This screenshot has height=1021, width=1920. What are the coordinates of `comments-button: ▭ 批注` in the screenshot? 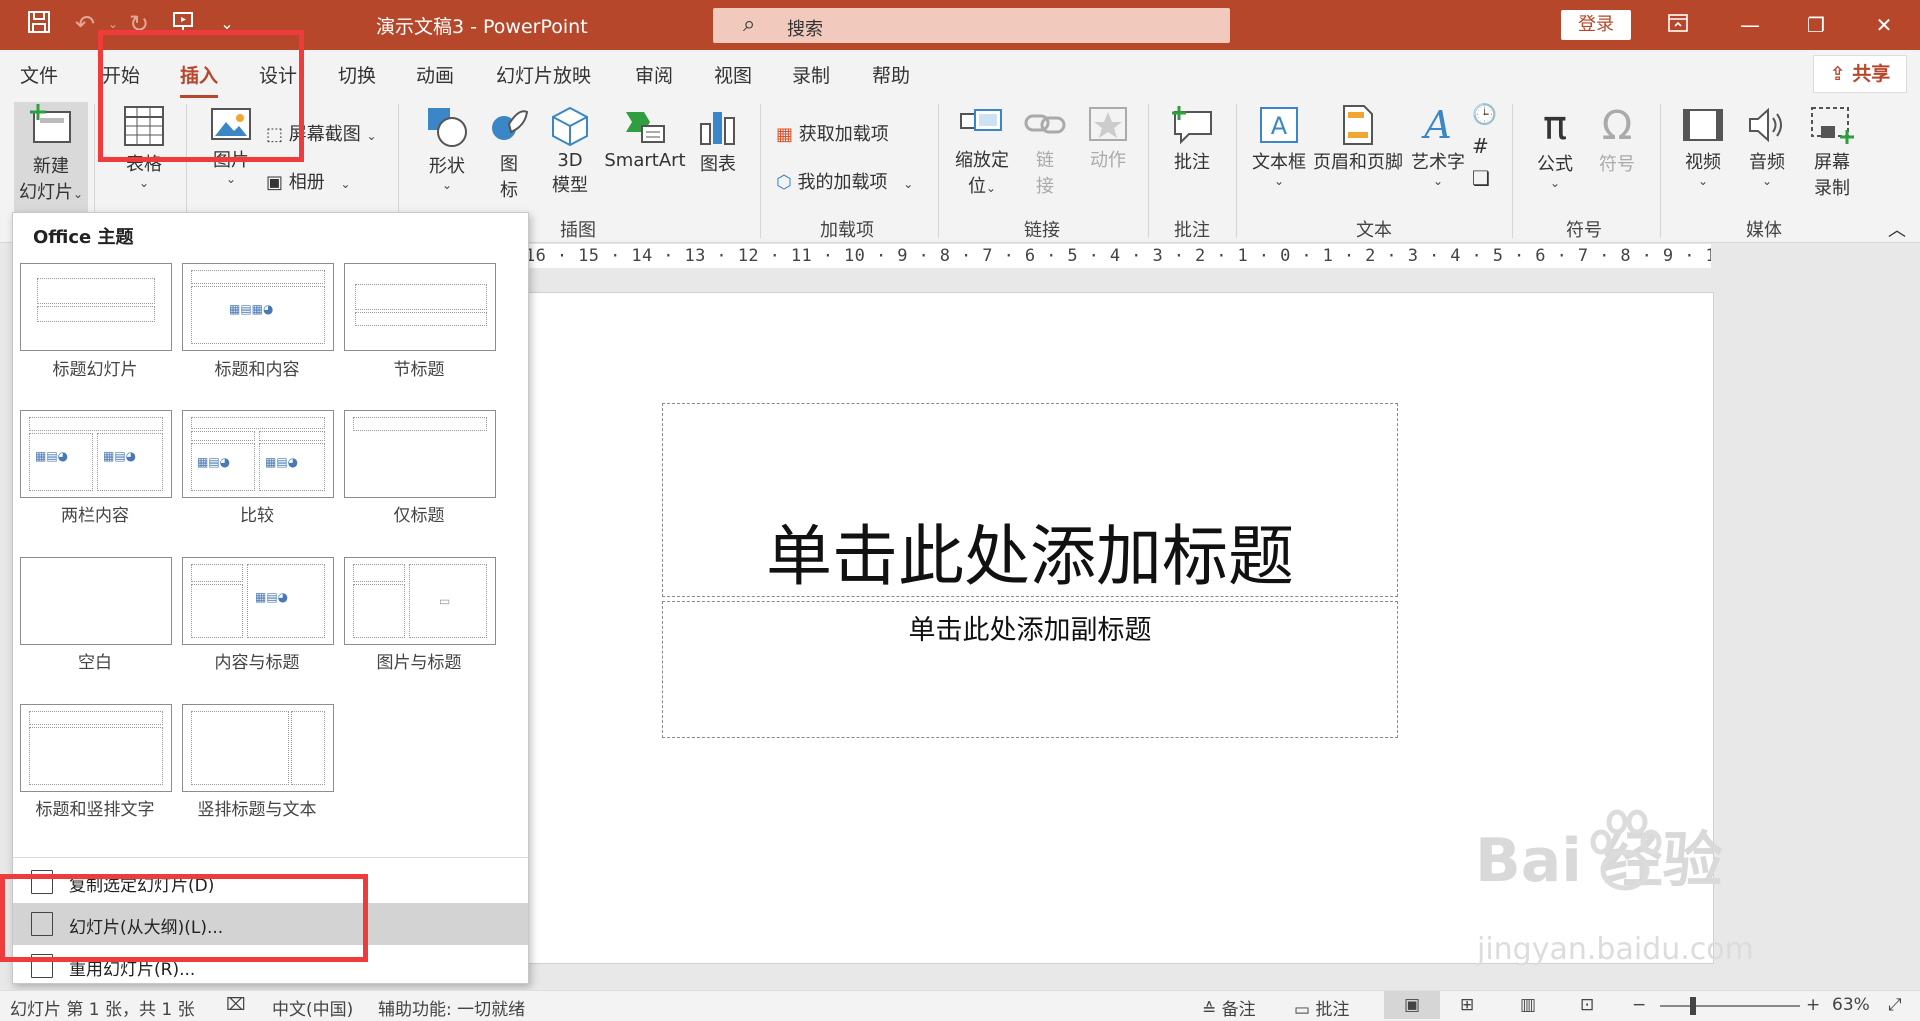 It's located at (1321, 1007).